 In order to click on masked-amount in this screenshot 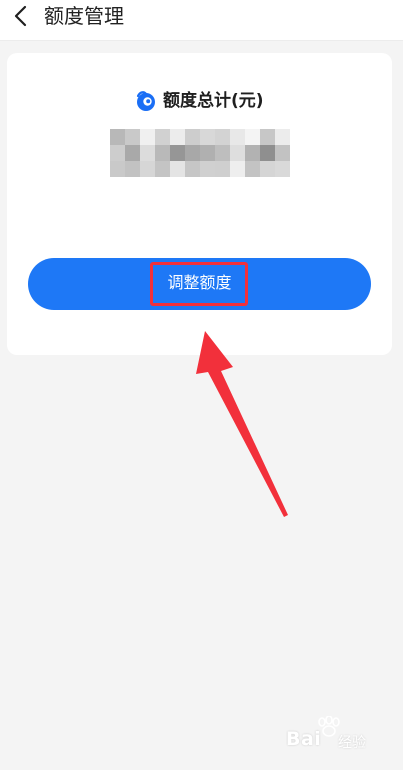, I will do `click(200, 153)`.